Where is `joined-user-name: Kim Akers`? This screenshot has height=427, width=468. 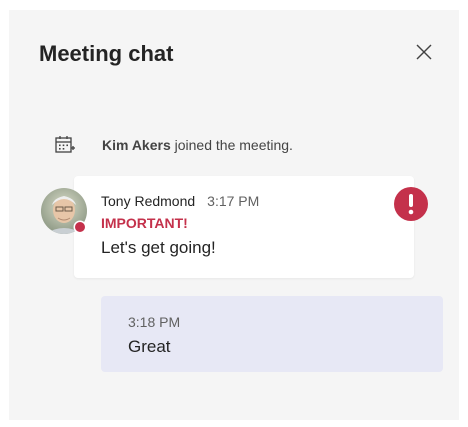
joined-user-name: Kim Akers is located at coordinates (136, 145).